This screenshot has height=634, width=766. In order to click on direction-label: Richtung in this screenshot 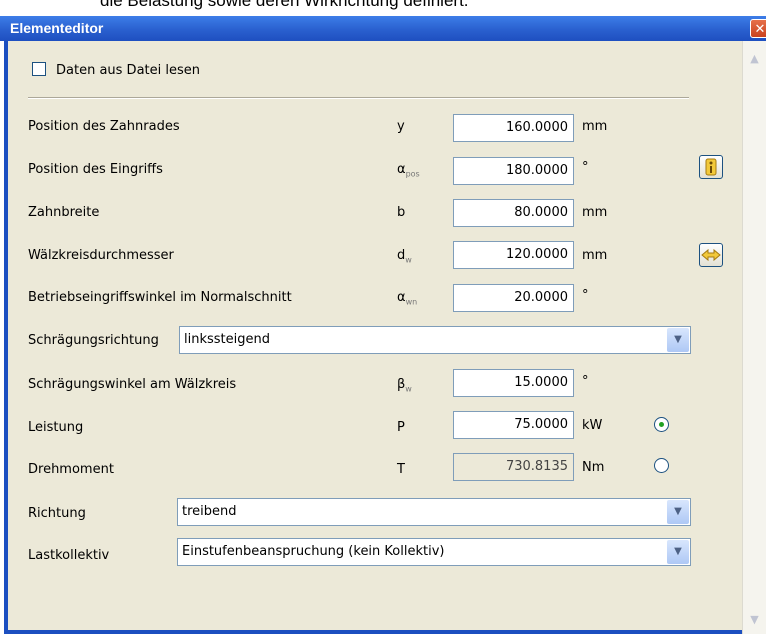, I will do `click(57, 513)`.